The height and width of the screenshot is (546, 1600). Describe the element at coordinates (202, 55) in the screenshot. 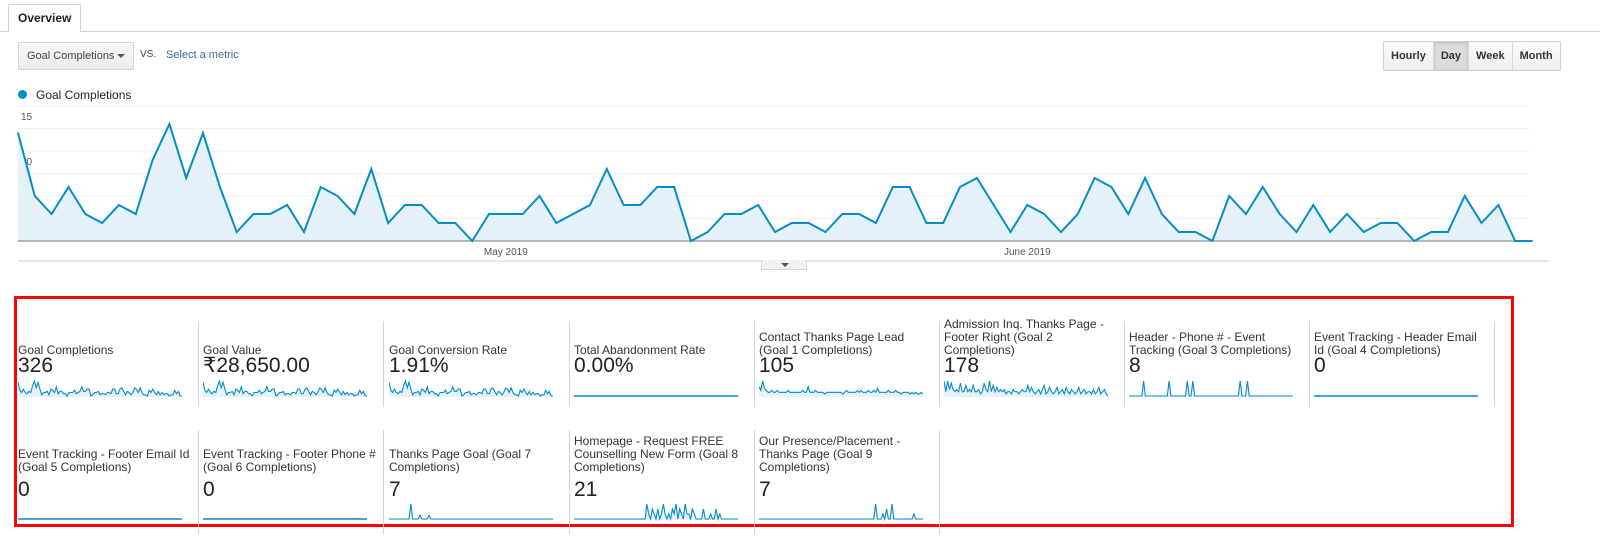

I see `select-compare-metric-link: Select a metric` at that location.